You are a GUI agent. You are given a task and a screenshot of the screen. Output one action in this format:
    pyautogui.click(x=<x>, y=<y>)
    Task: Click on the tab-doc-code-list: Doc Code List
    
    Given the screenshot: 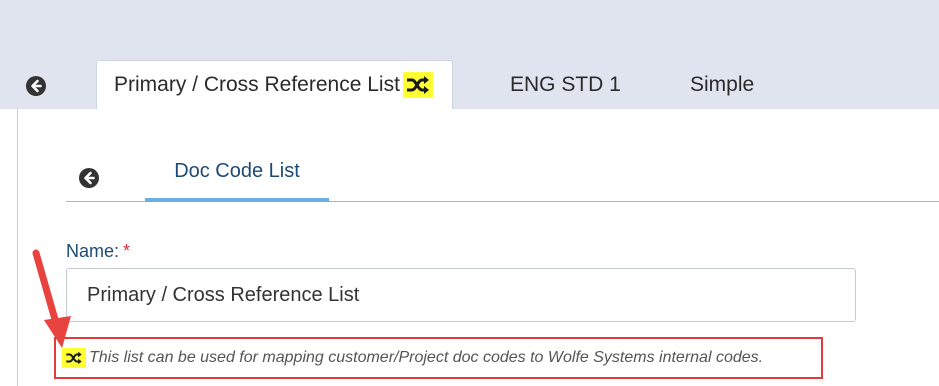 What is the action you would take?
    pyautogui.click(x=237, y=181)
    